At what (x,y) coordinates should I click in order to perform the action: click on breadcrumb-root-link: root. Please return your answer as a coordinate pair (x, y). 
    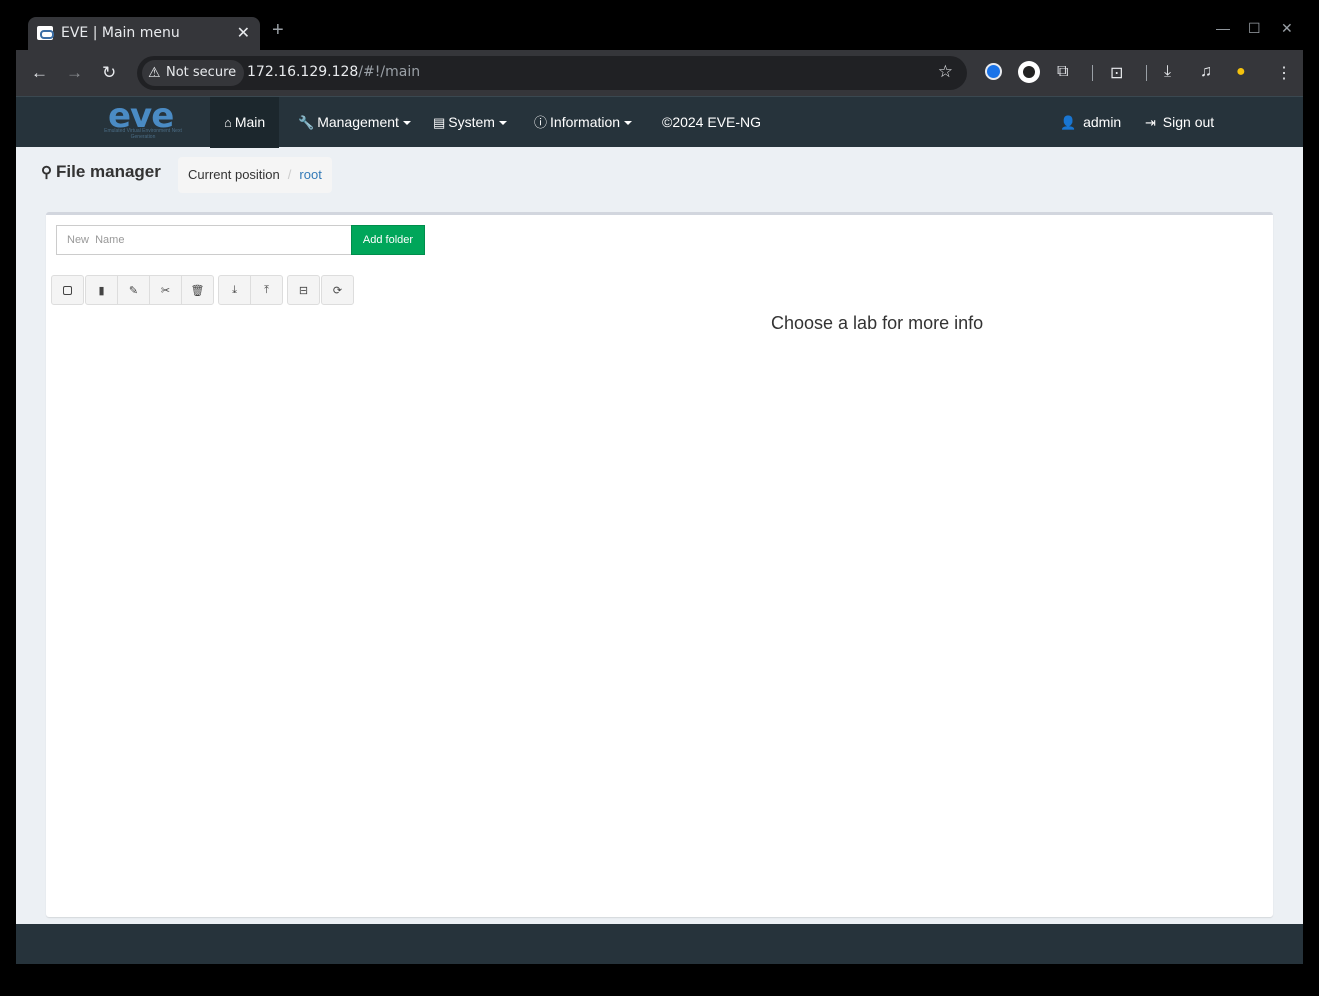
    Looking at the image, I should click on (310, 174).